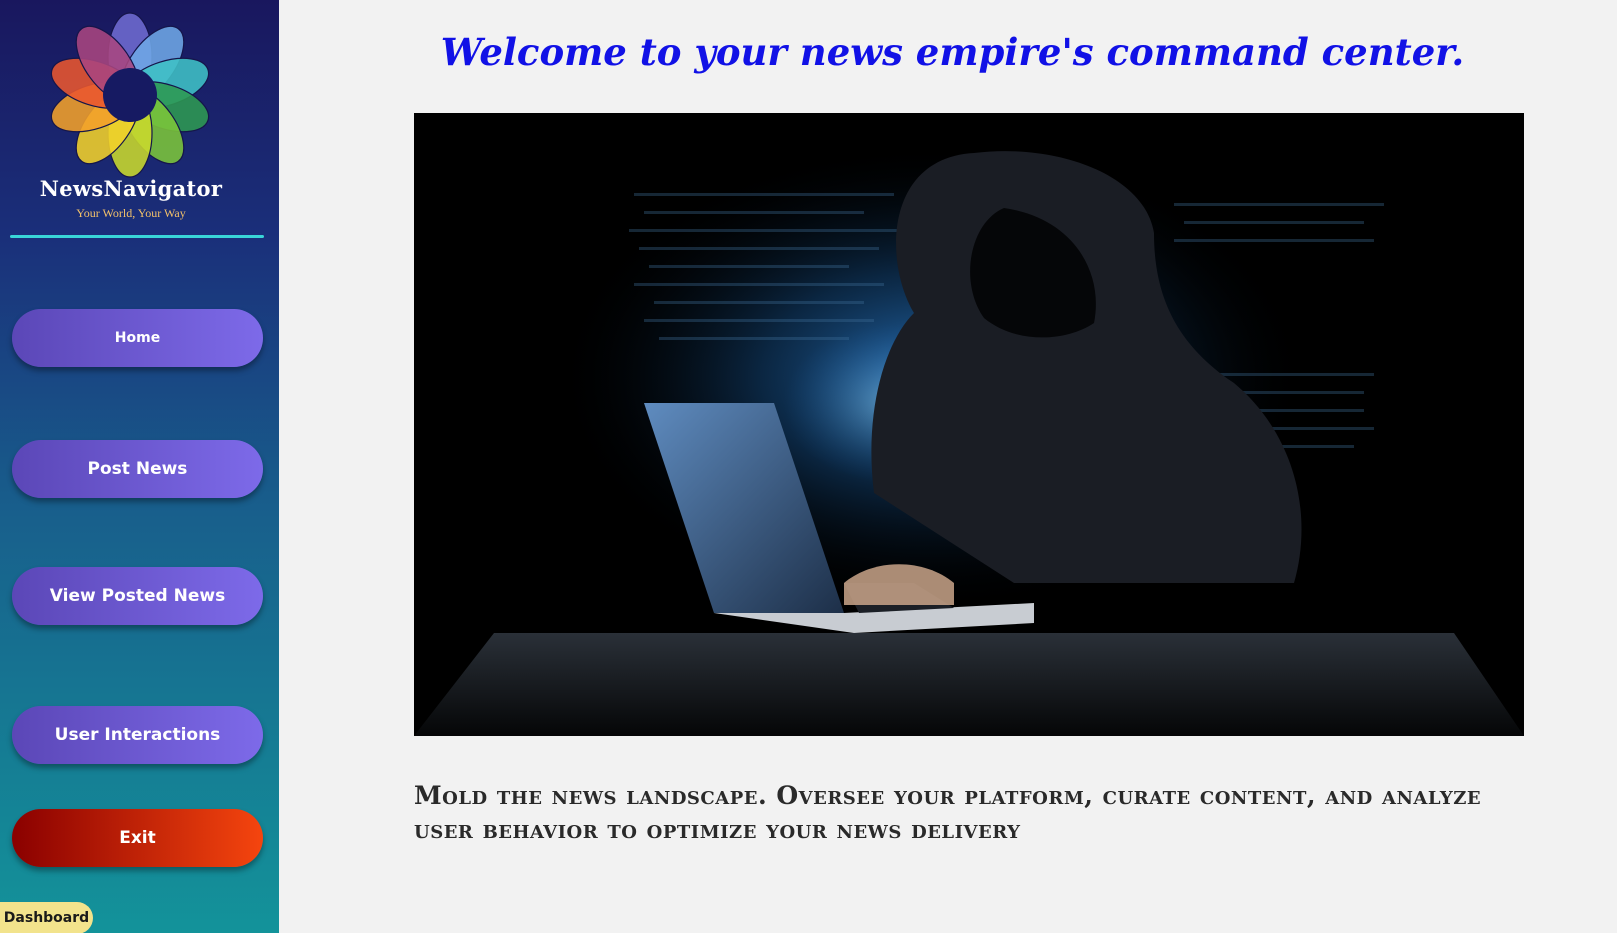 This screenshot has height=933, width=1617. Describe the element at coordinates (130, 95) in the screenshot. I see `flower-logo-icon` at that location.